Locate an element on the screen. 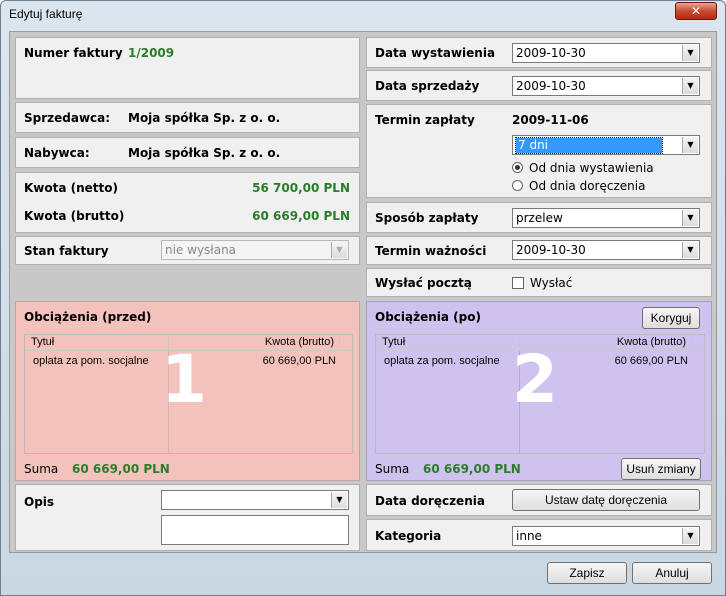 This screenshot has width=726, height=596. radio-from-issue: Od dnia wystawienia is located at coordinates (583, 168).